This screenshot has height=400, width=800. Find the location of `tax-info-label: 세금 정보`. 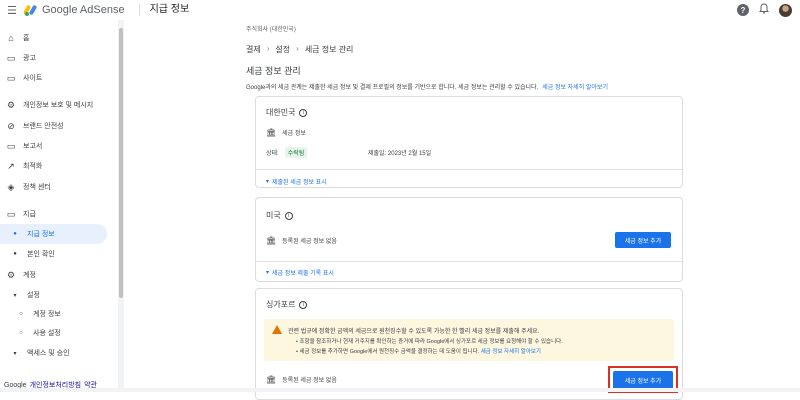

tax-info-label: 세금 정보 is located at coordinates (294, 134).